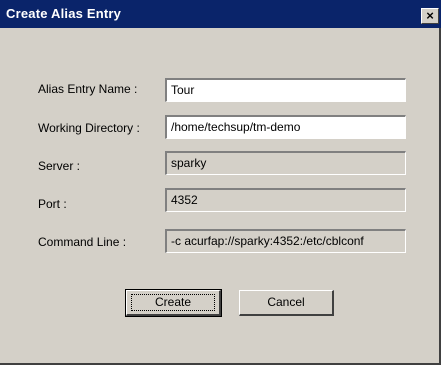  What do you see at coordinates (59, 166) in the screenshot?
I see `server-label: Server :` at bounding box center [59, 166].